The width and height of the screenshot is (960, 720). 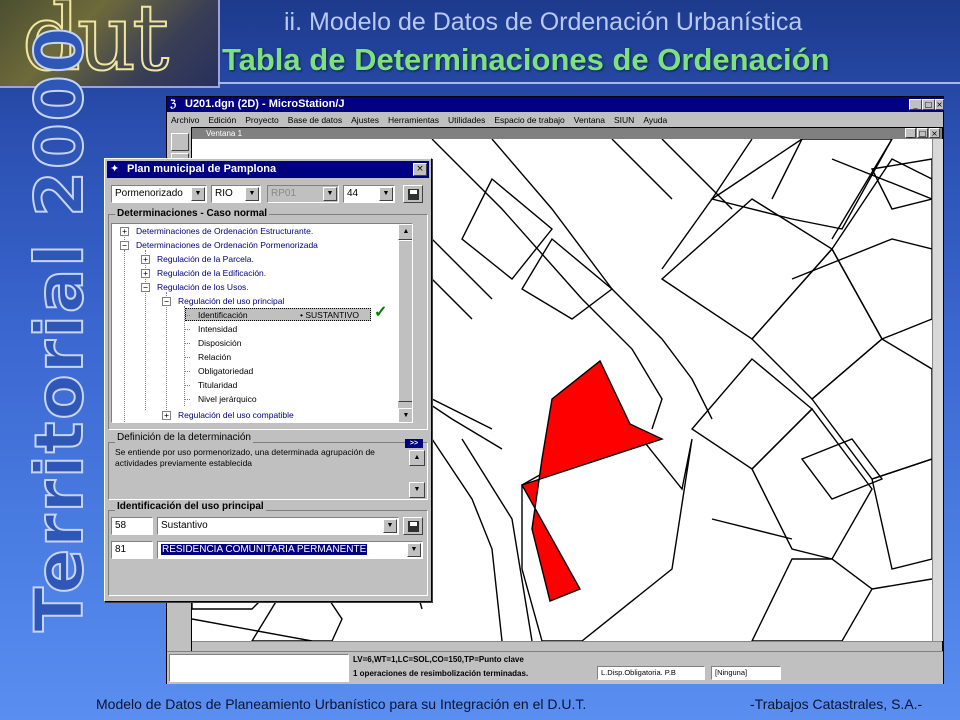 What do you see at coordinates (203, 287) in the screenshot?
I see `tree-item-usos: Regulación de los Usos.` at bounding box center [203, 287].